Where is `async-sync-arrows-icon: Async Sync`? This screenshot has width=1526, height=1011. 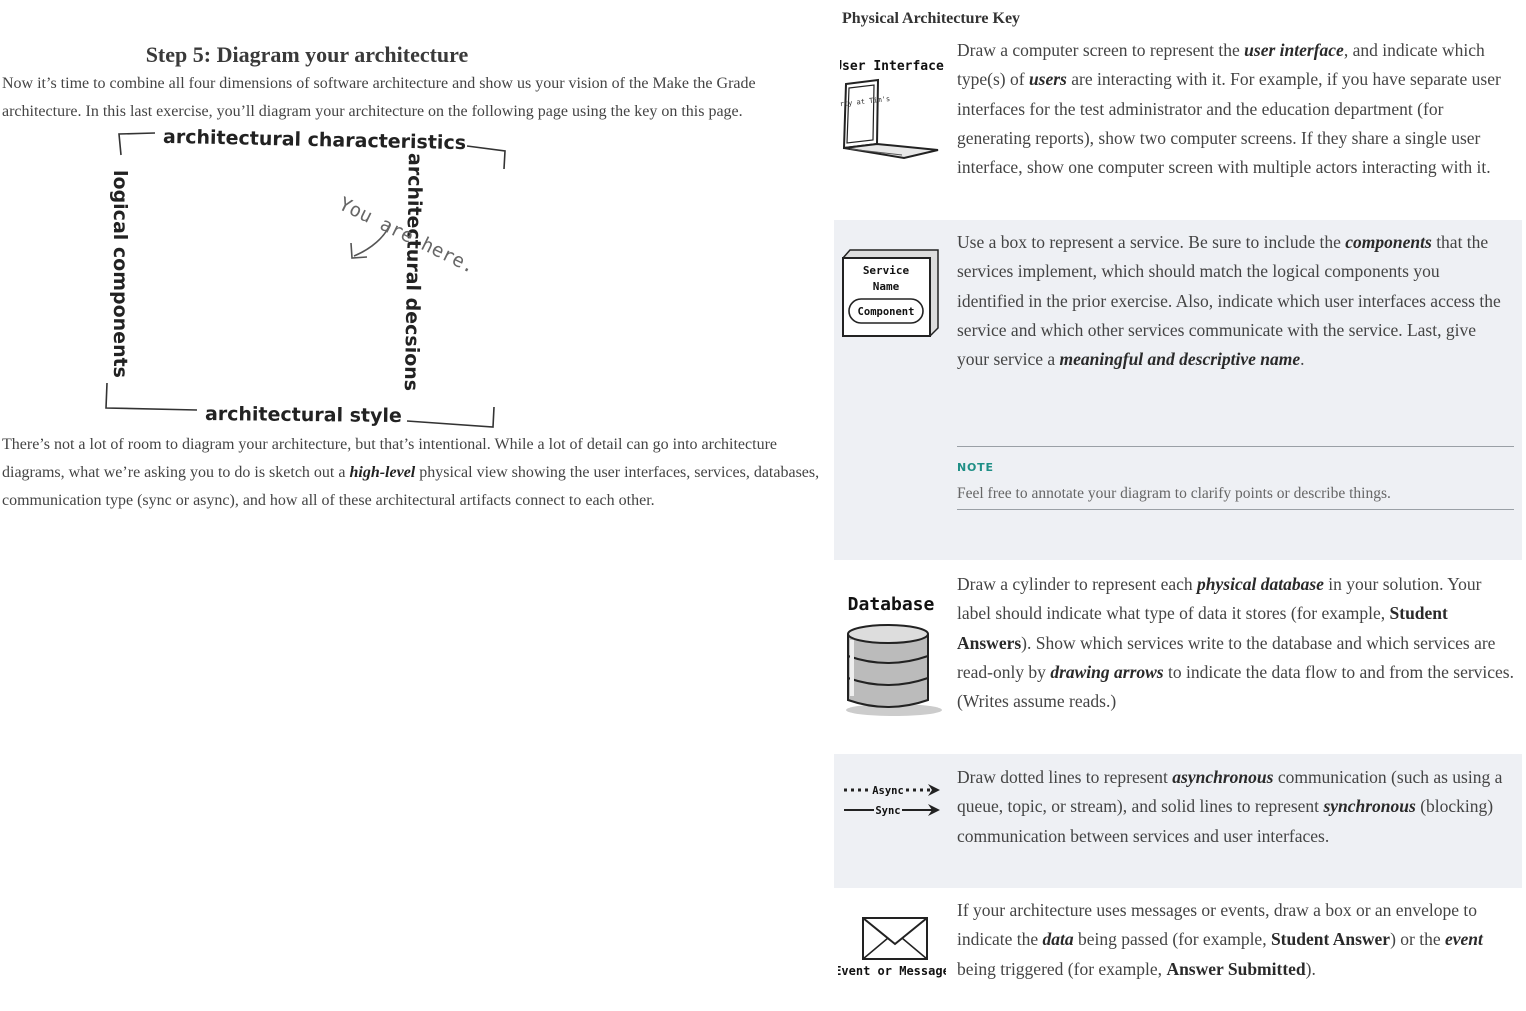 async-sync-arrows-icon: Async Sync is located at coordinates (892, 800).